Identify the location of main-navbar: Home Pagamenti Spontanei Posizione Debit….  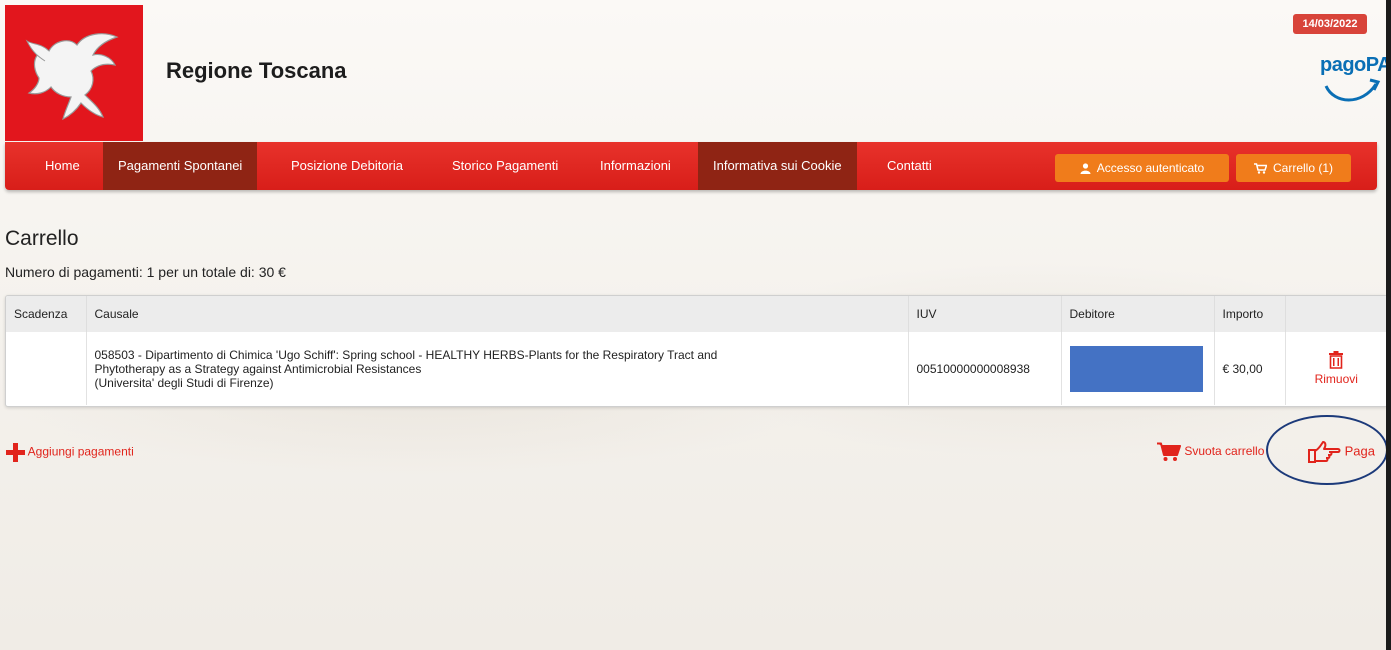
(691, 166).